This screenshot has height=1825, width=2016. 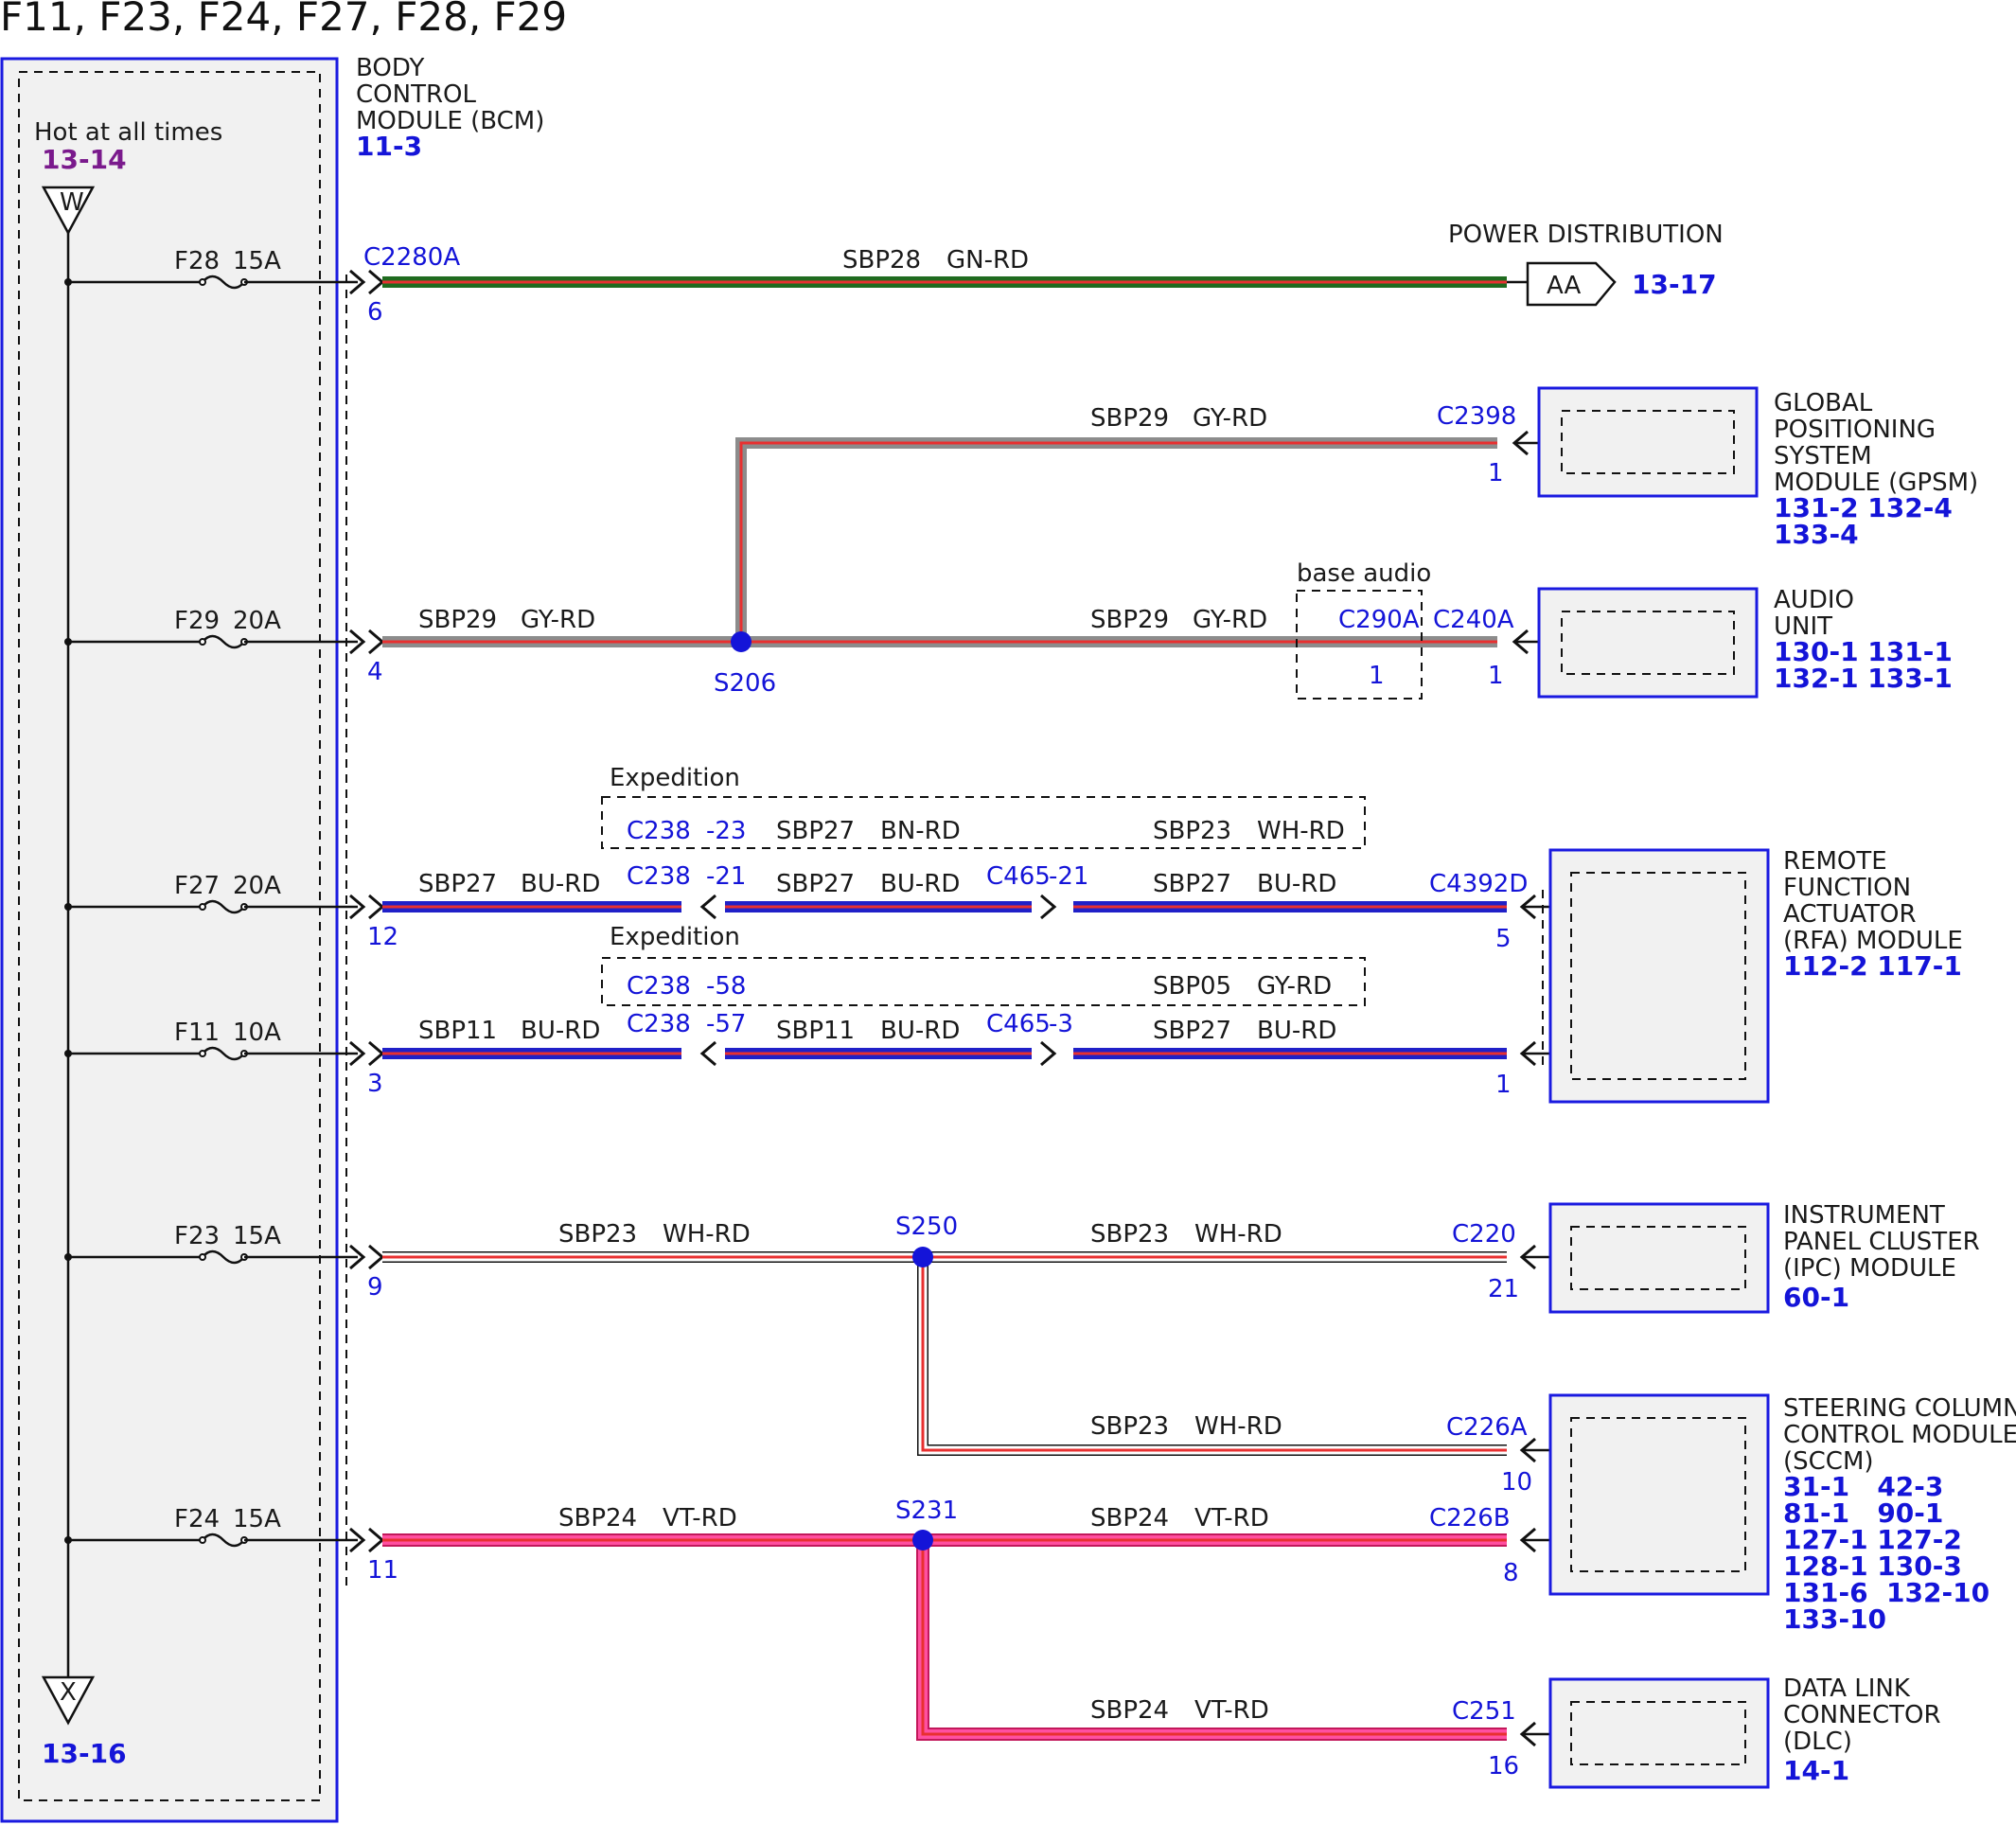 I want to click on bcm-name-line-2: CONTROL, so click(x=416, y=94).